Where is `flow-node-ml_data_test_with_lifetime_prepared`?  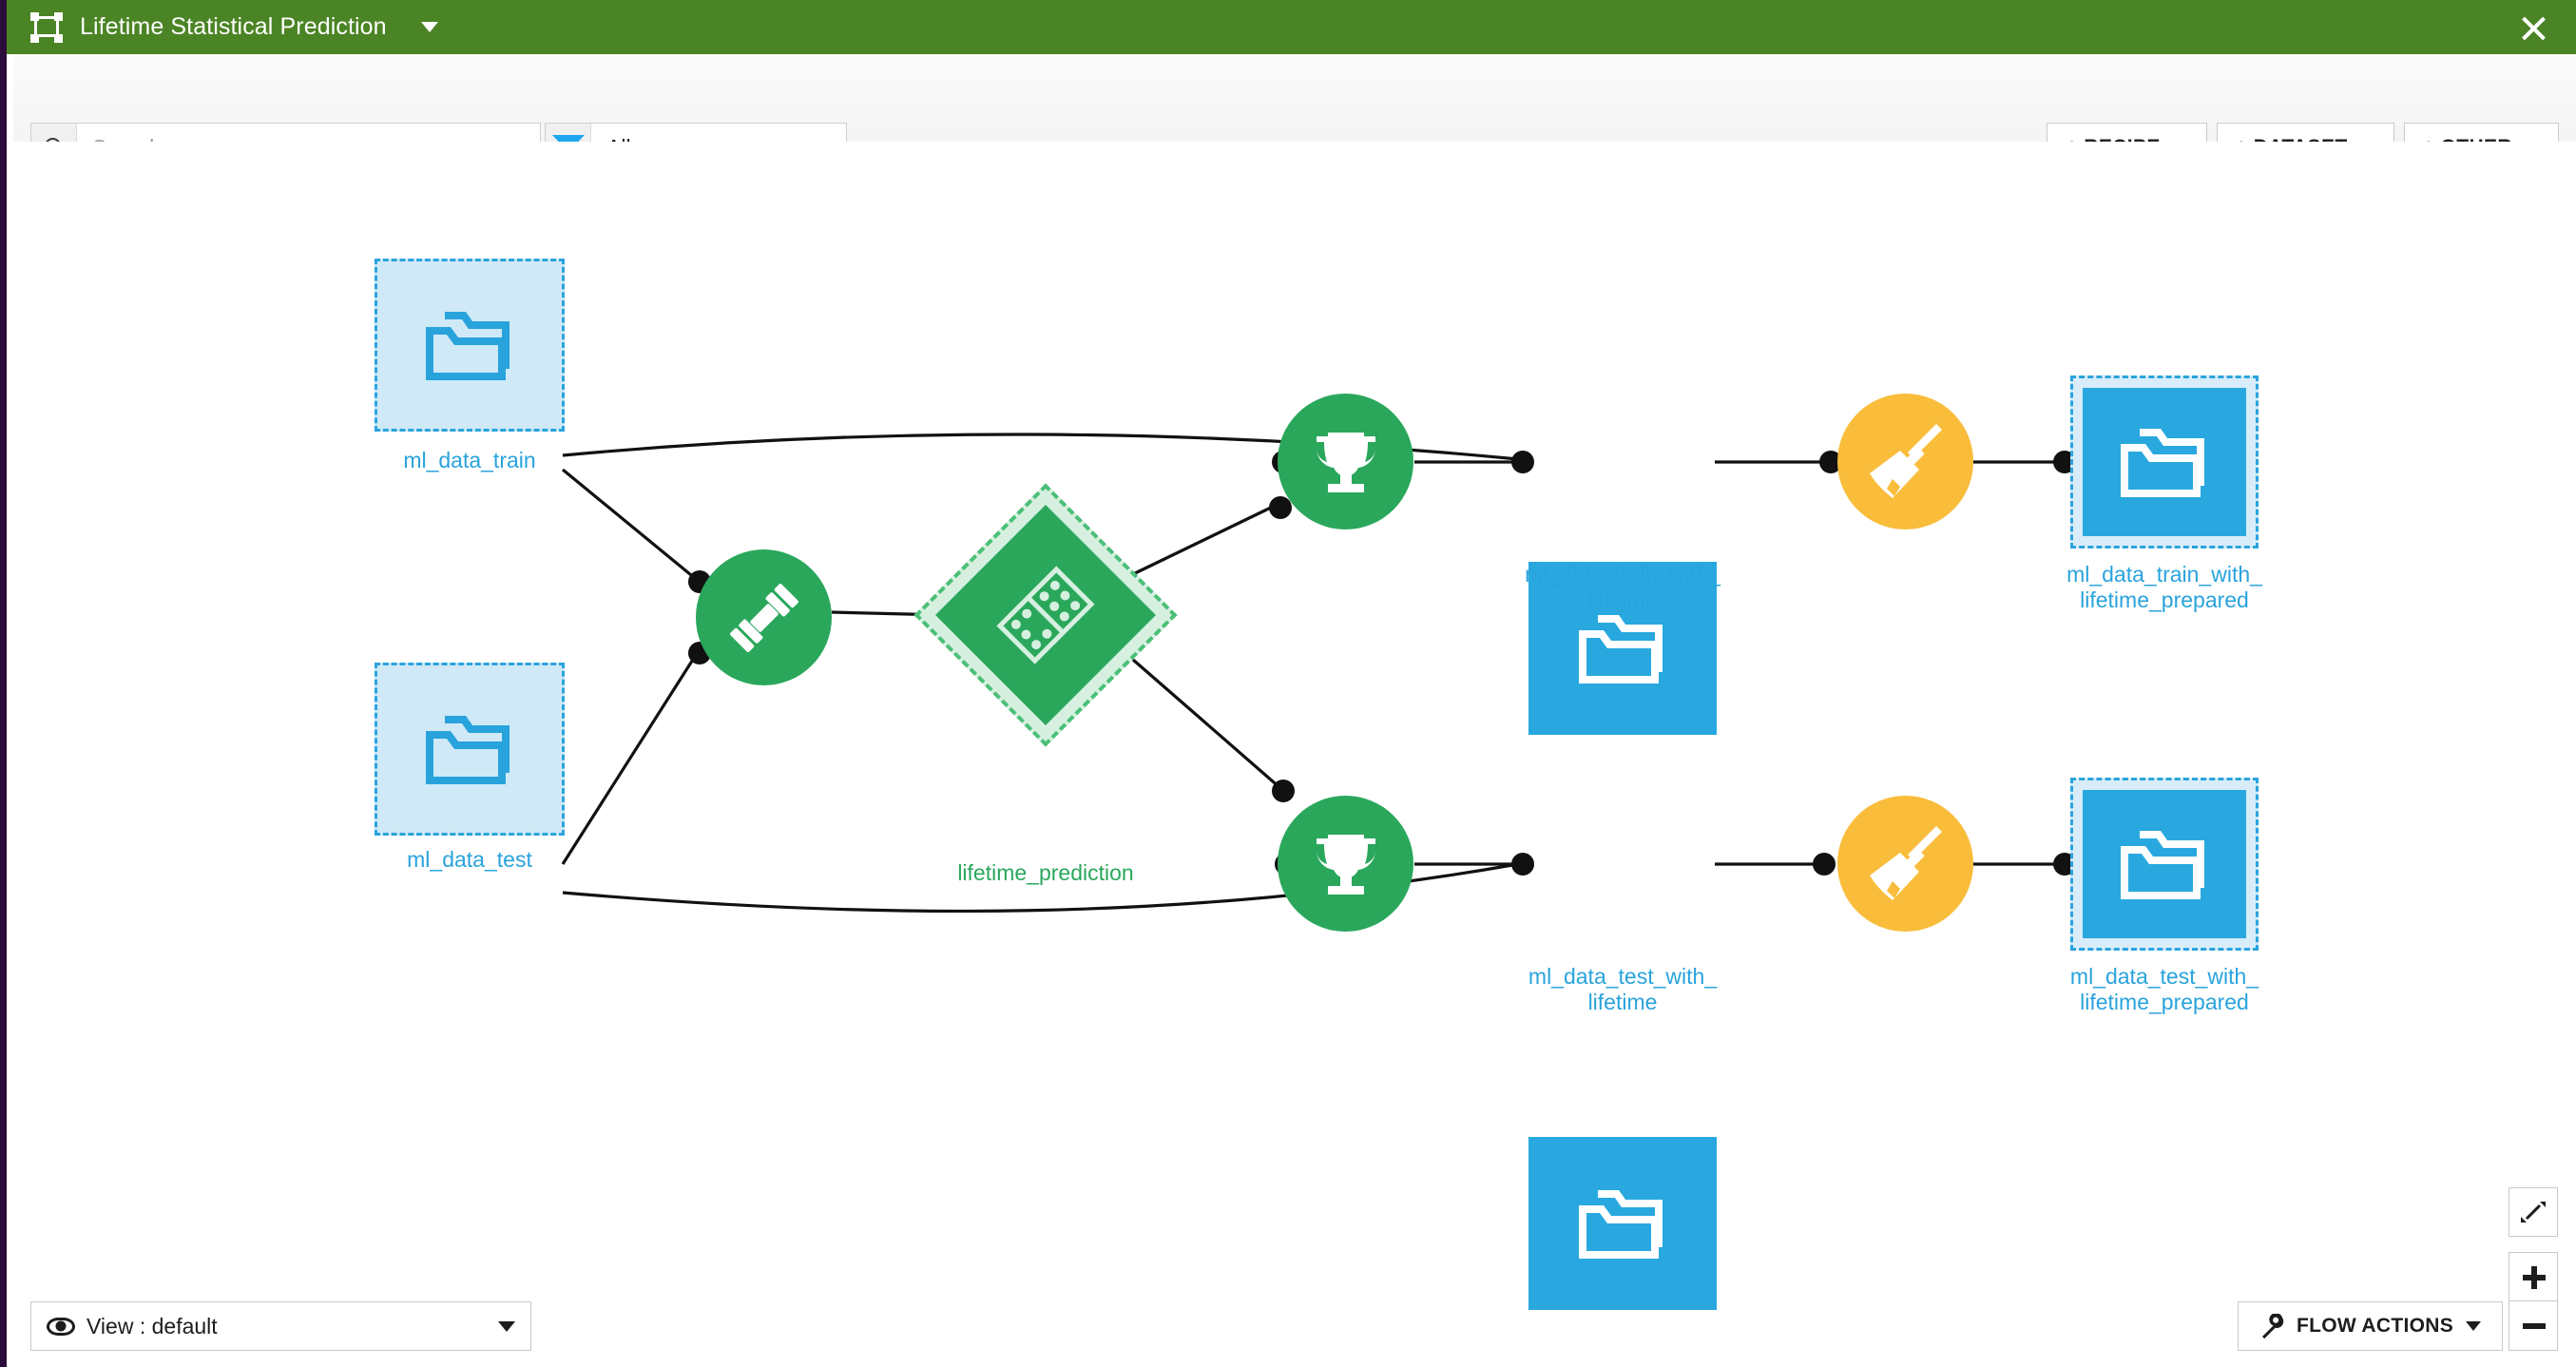
flow-node-ml_data_test_with_lifetime_prepared is located at coordinates (2164, 864).